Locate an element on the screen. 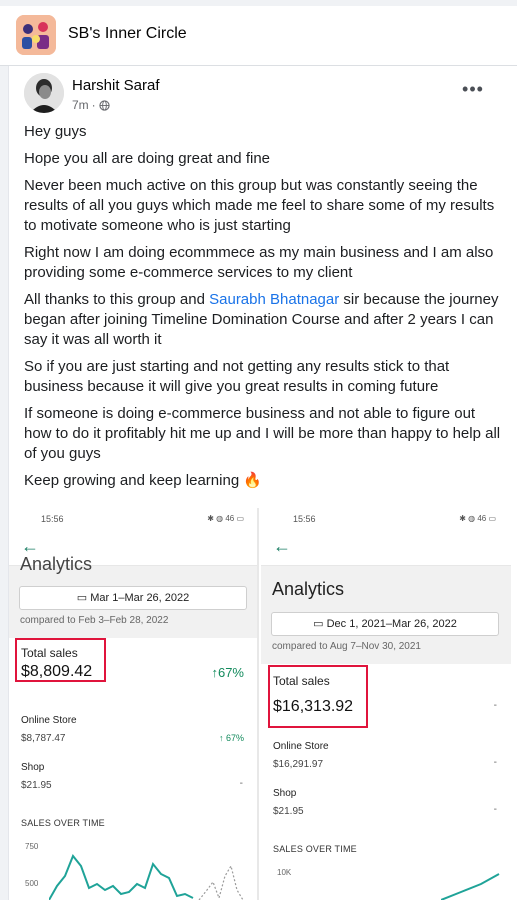 This screenshot has height=900, width=517. analytics-title-partial: Analytics is located at coordinates (56, 564).